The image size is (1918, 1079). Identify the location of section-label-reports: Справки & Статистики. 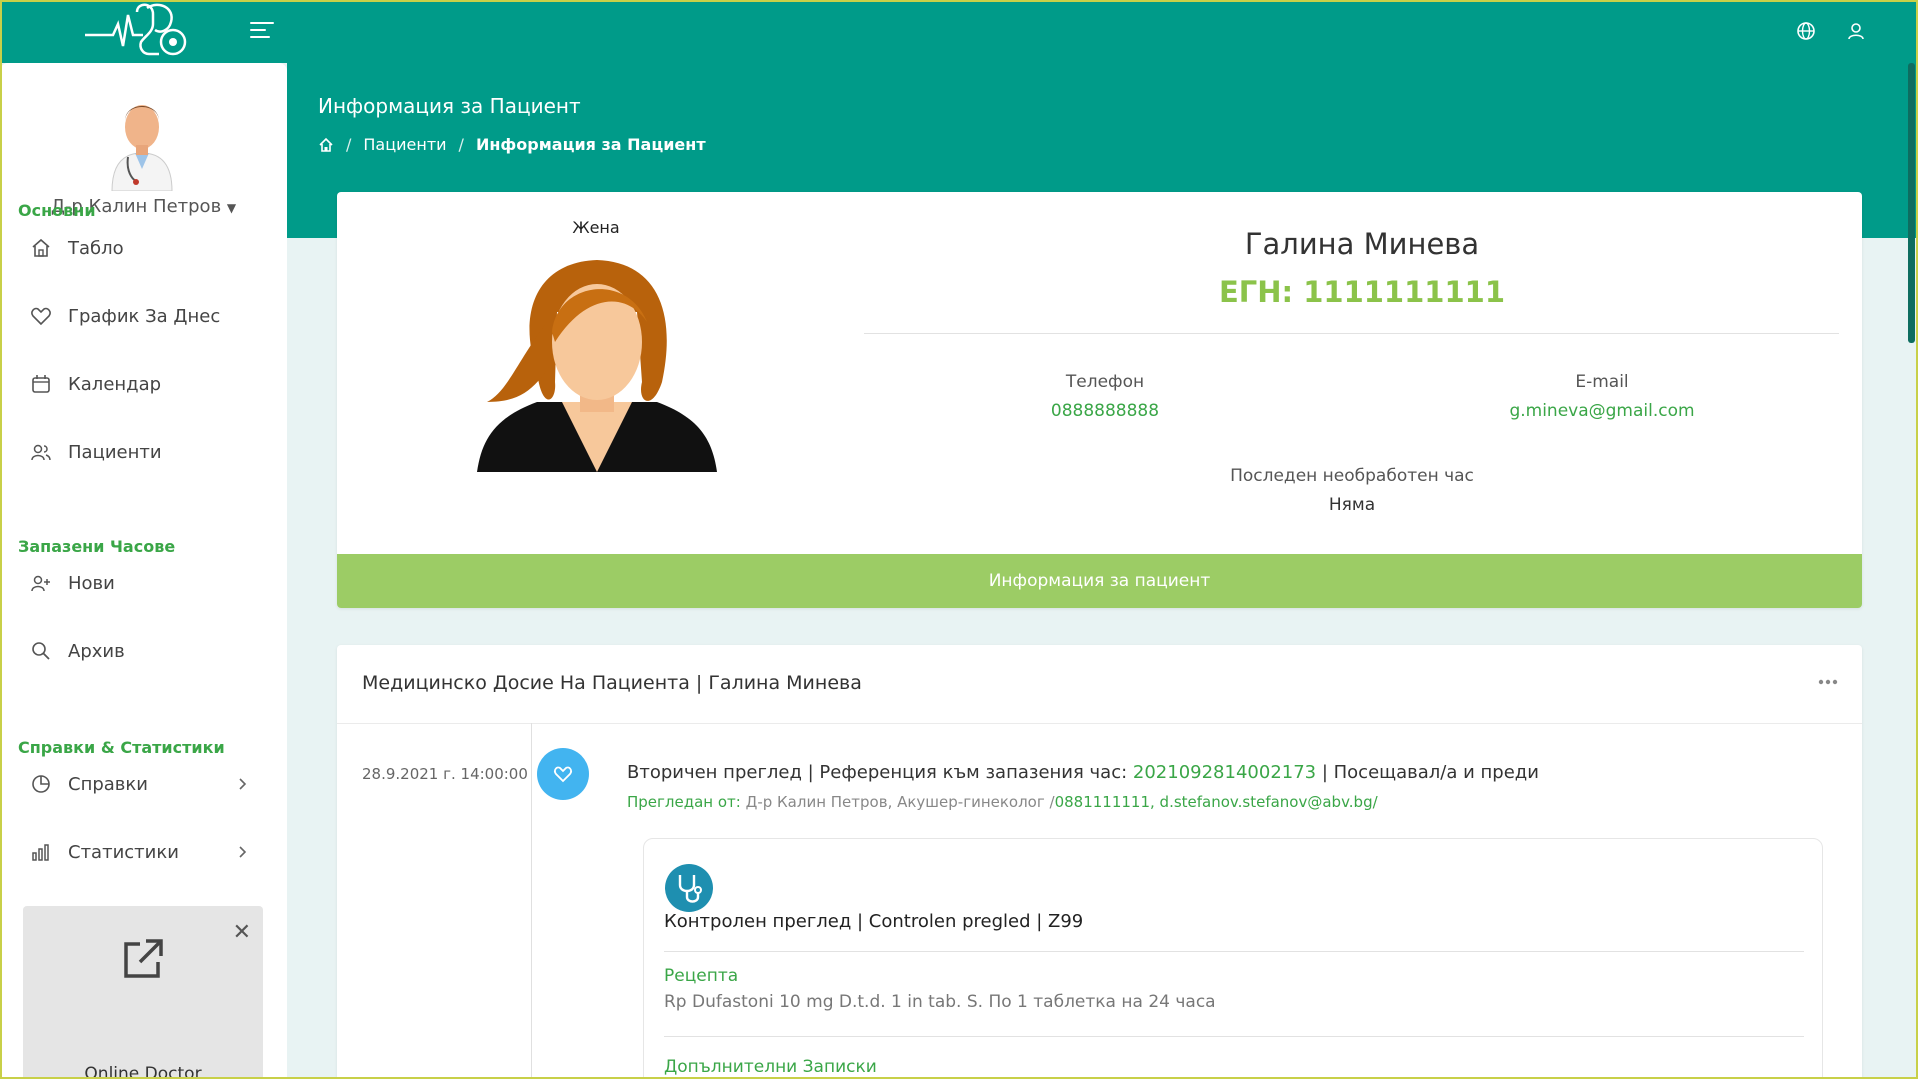
(121, 747).